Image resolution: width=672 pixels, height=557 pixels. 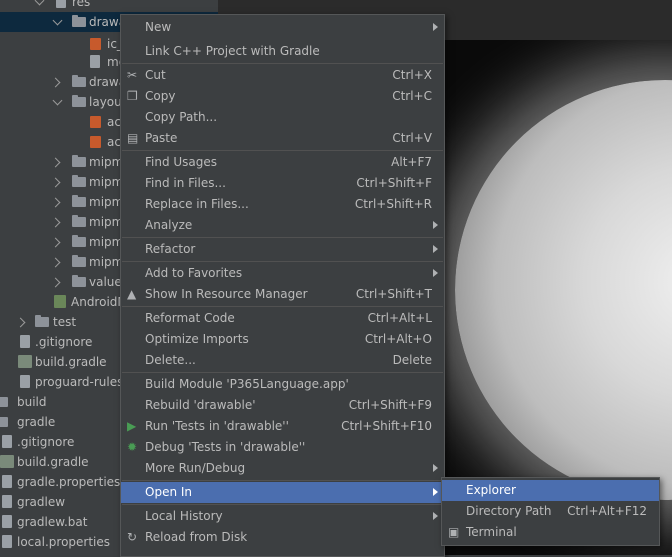 What do you see at coordinates (282, 75) in the screenshot?
I see `menu-item-cut: ✂ Cut Ctrl+X` at bounding box center [282, 75].